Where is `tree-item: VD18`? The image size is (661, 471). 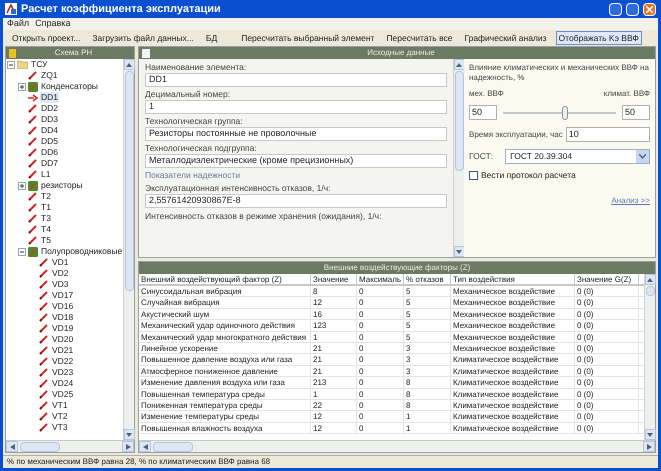
tree-item: VD18 is located at coordinates (62, 317).